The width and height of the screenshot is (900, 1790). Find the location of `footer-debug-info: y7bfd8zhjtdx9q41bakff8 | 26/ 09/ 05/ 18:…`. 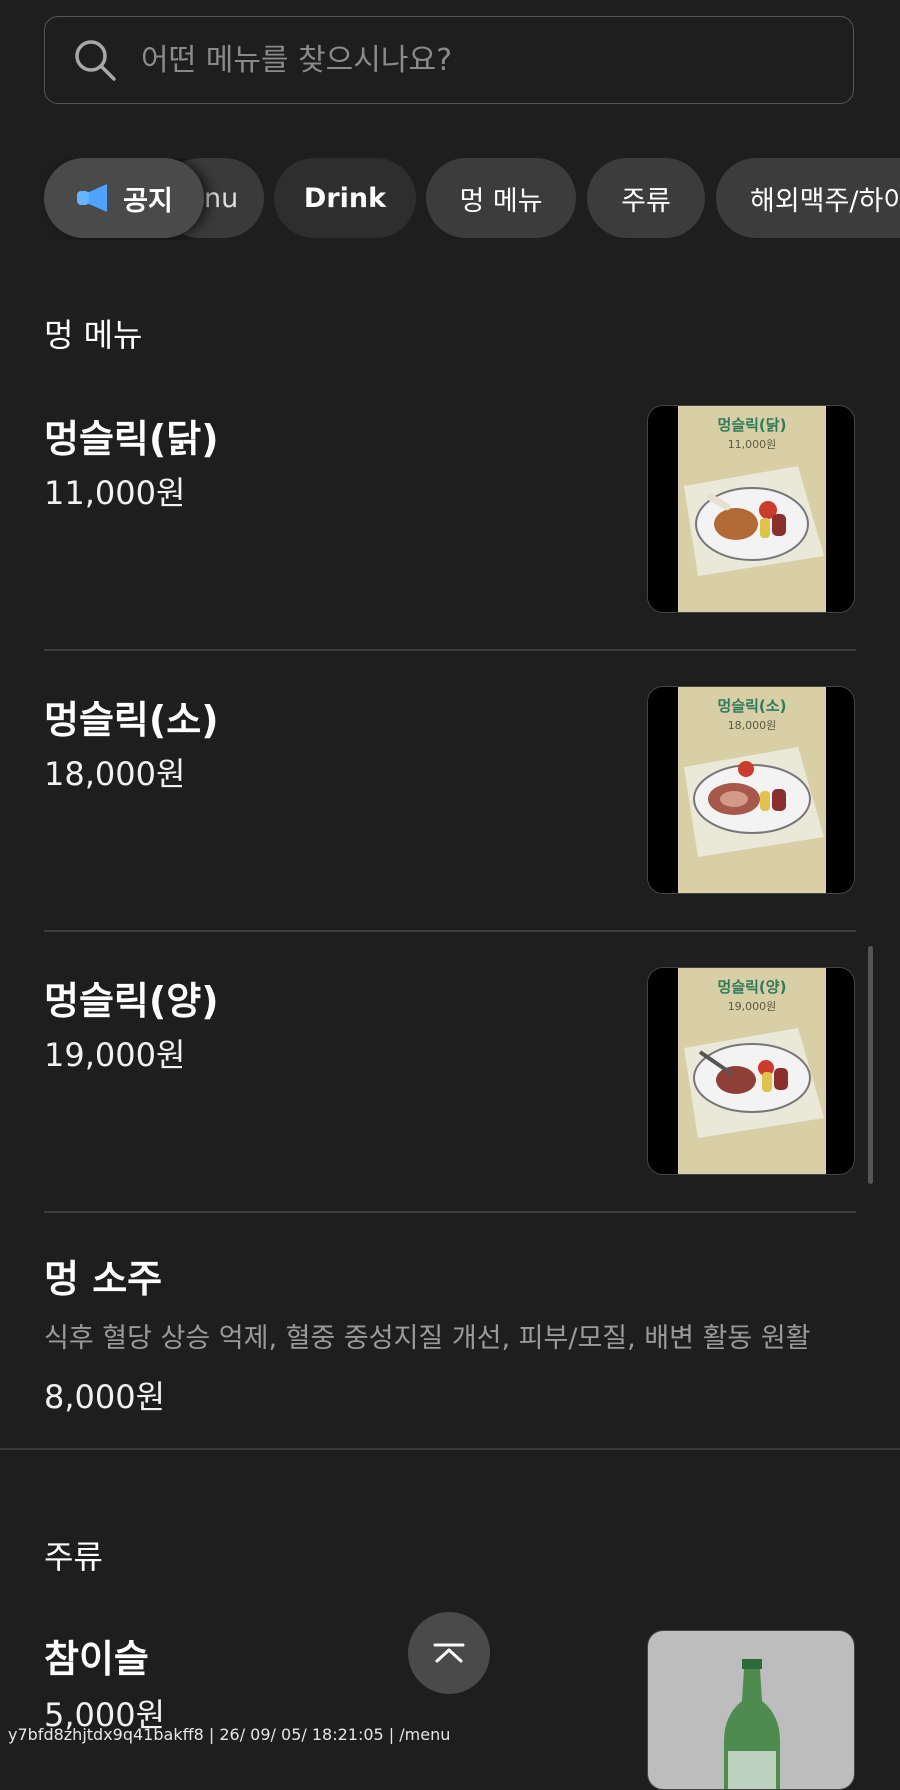

footer-debug-info: y7bfd8zhjtdx9q41bakff8 | 26/ 09/ 05/ 18:… is located at coordinates (229, 1734).